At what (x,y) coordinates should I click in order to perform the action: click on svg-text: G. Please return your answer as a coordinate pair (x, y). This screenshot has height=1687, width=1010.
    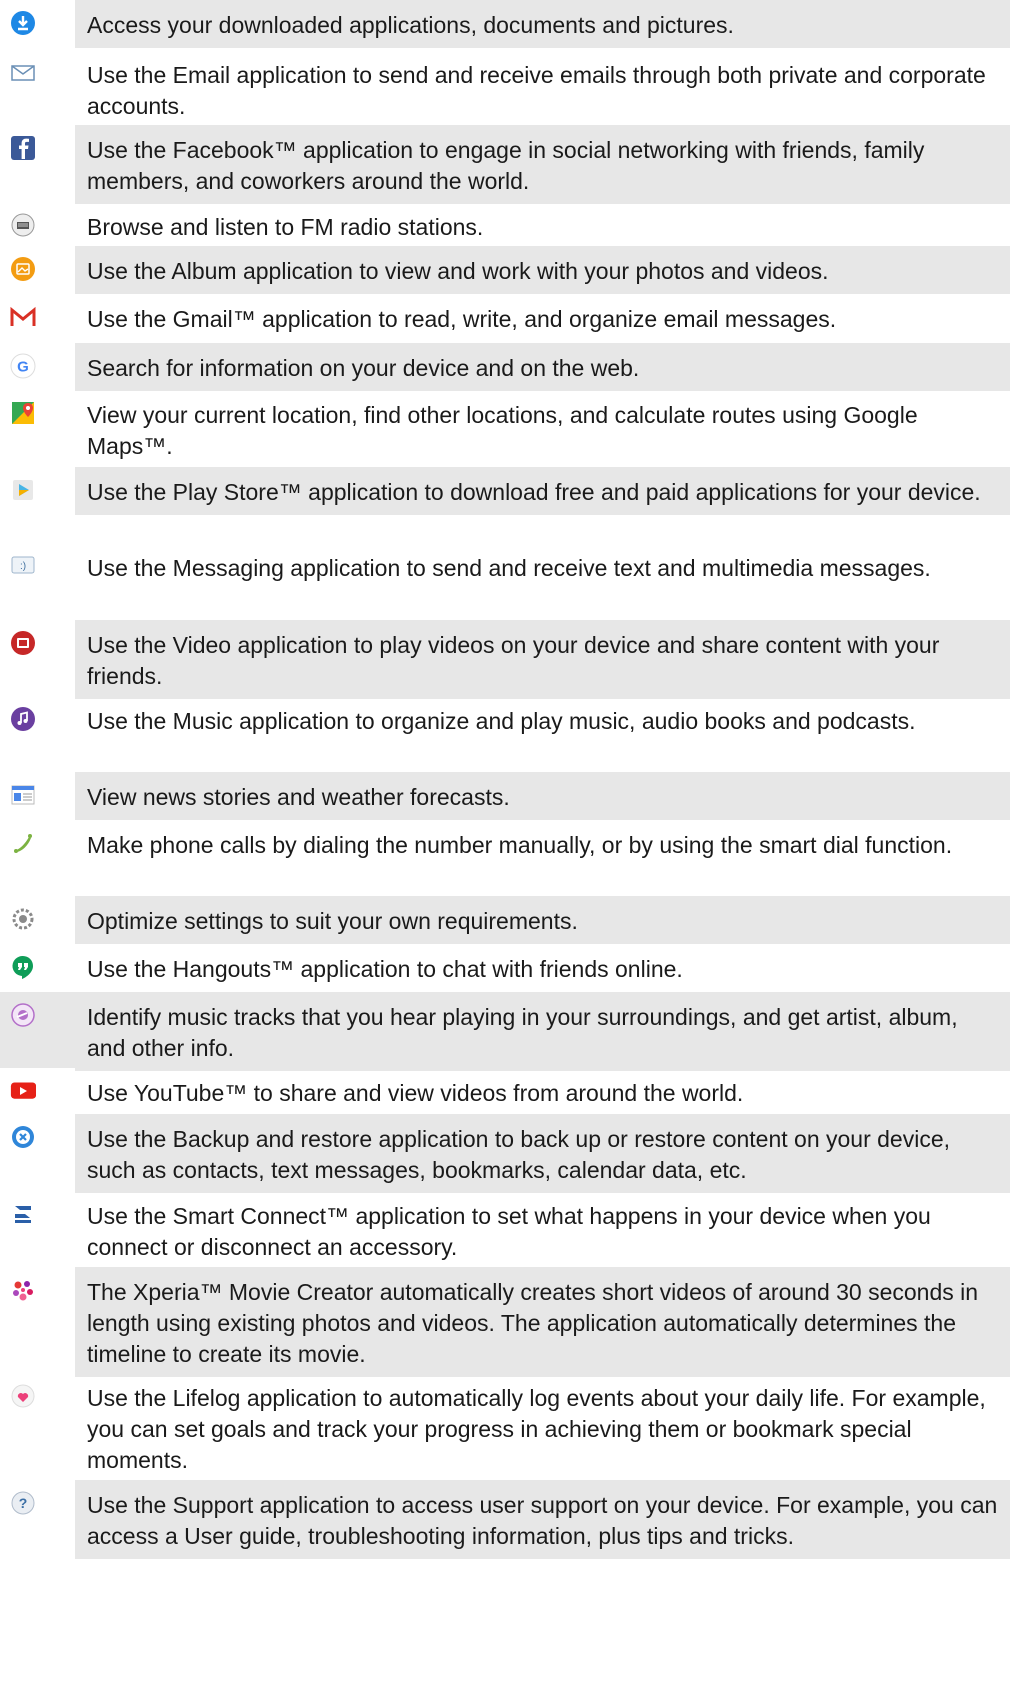
    Looking at the image, I should click on (23, 367).